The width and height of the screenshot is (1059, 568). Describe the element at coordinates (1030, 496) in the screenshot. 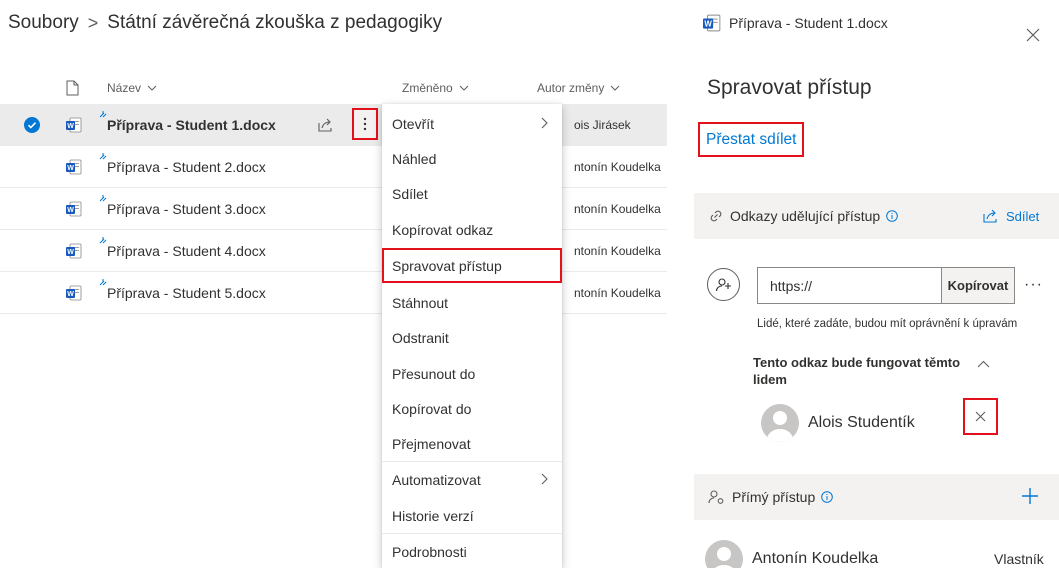

I see `plus-icon` at that location.